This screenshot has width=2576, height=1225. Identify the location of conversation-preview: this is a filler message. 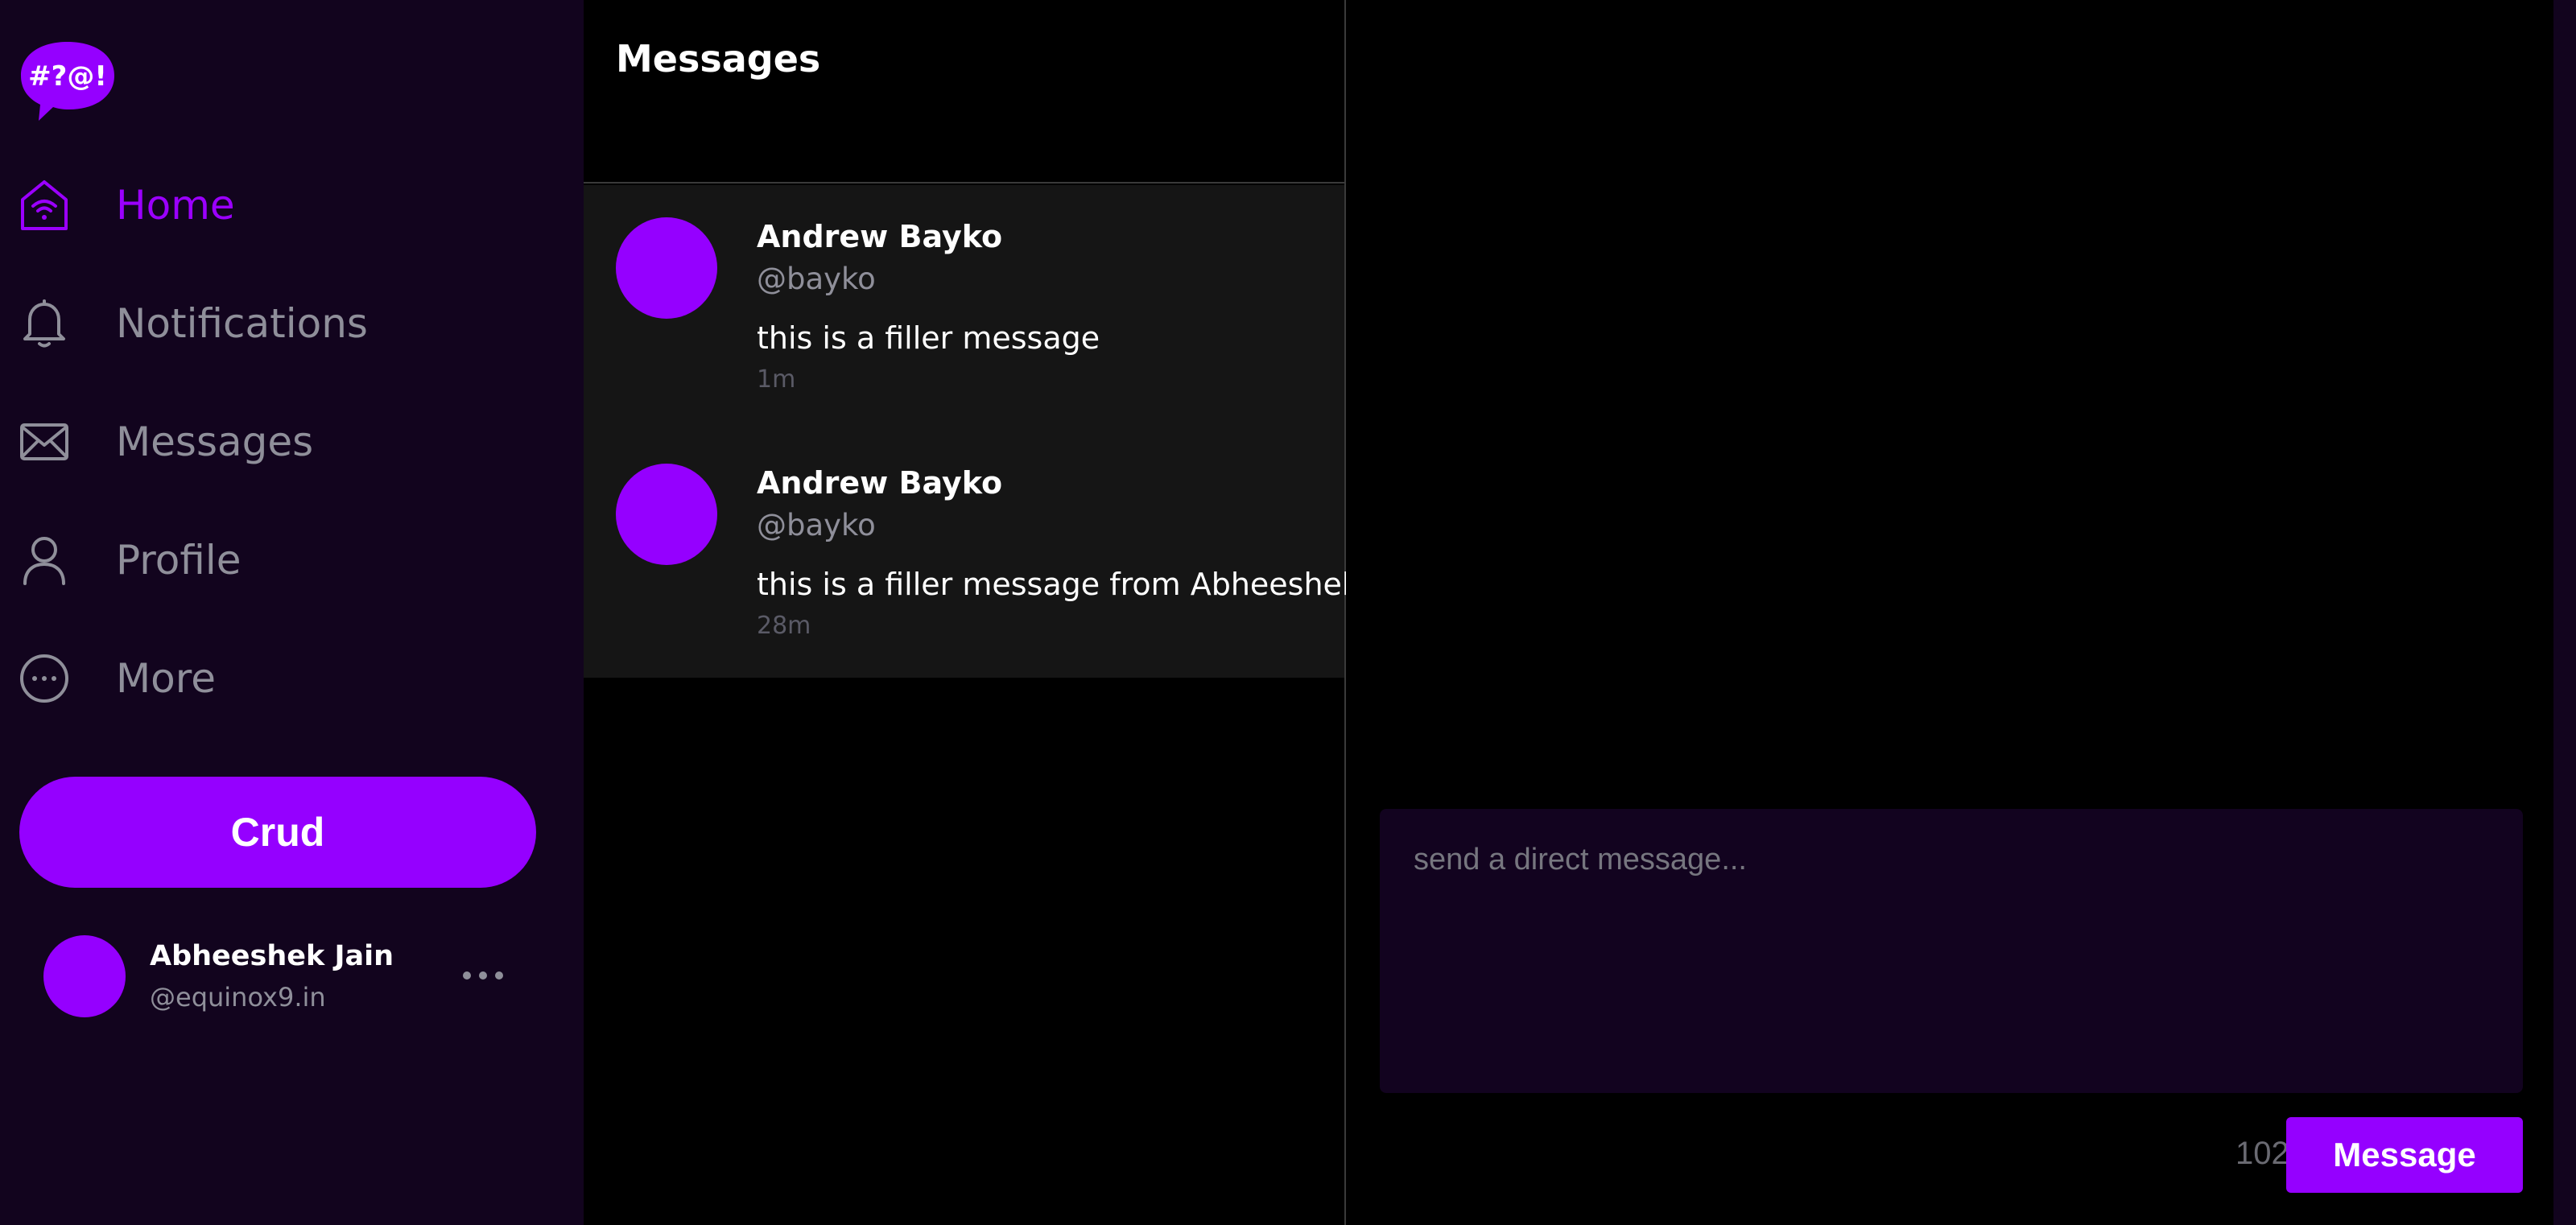
(928, 338).